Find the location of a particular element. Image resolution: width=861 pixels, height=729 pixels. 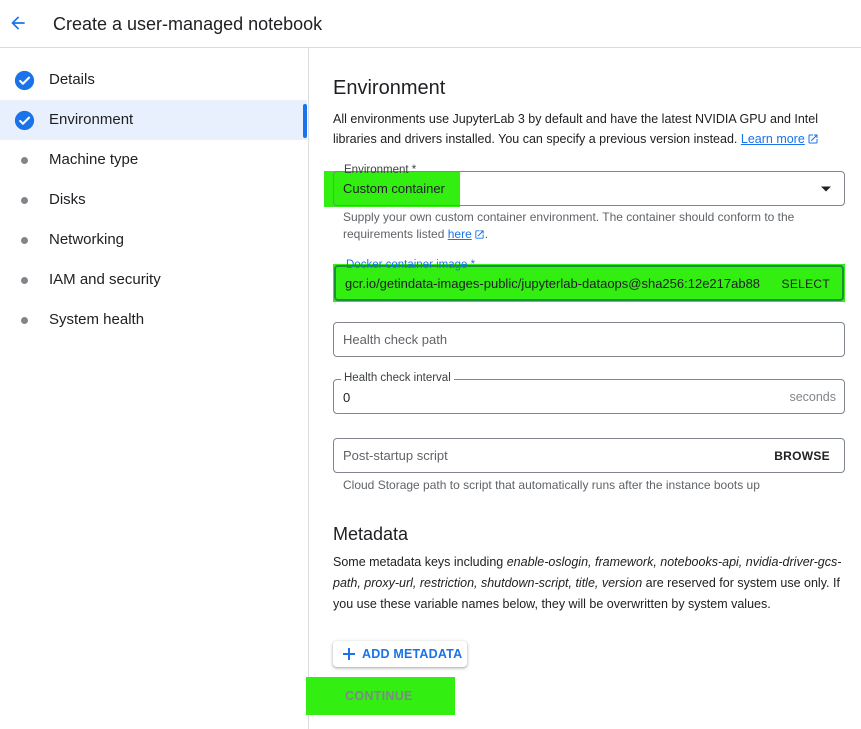

step-label: IAM and security is located at coordinates (105, 279).